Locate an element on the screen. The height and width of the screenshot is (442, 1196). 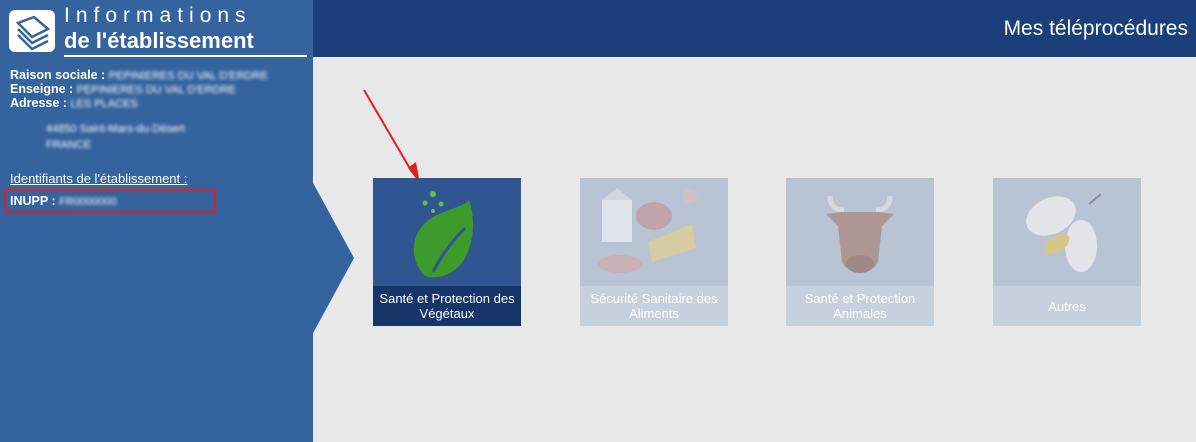
identifiants-title: Identifiants de l'établissement : is located at coordinates (99, 178).